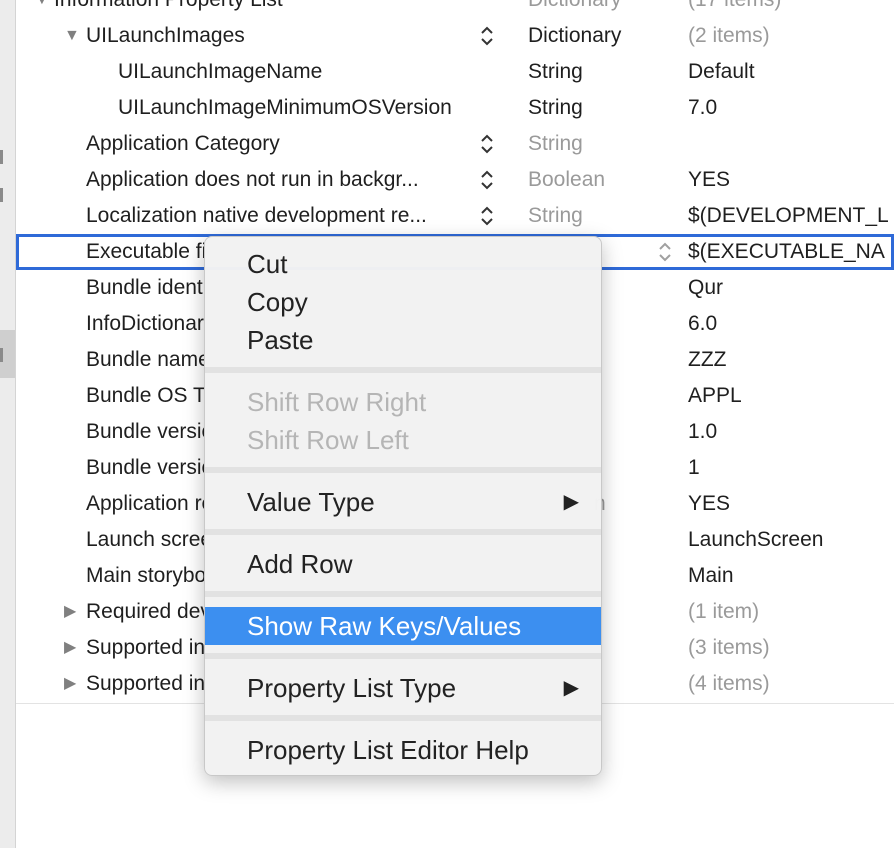 The image size is (894, 848). I want to click on type-stepper-icon, so click(665, 252).